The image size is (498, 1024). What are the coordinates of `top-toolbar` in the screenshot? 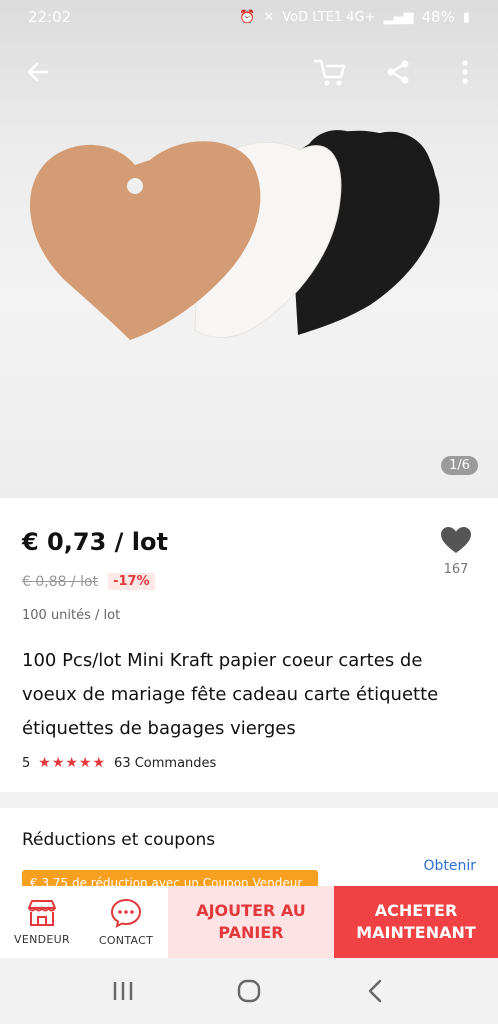 It's located at (249, 72).